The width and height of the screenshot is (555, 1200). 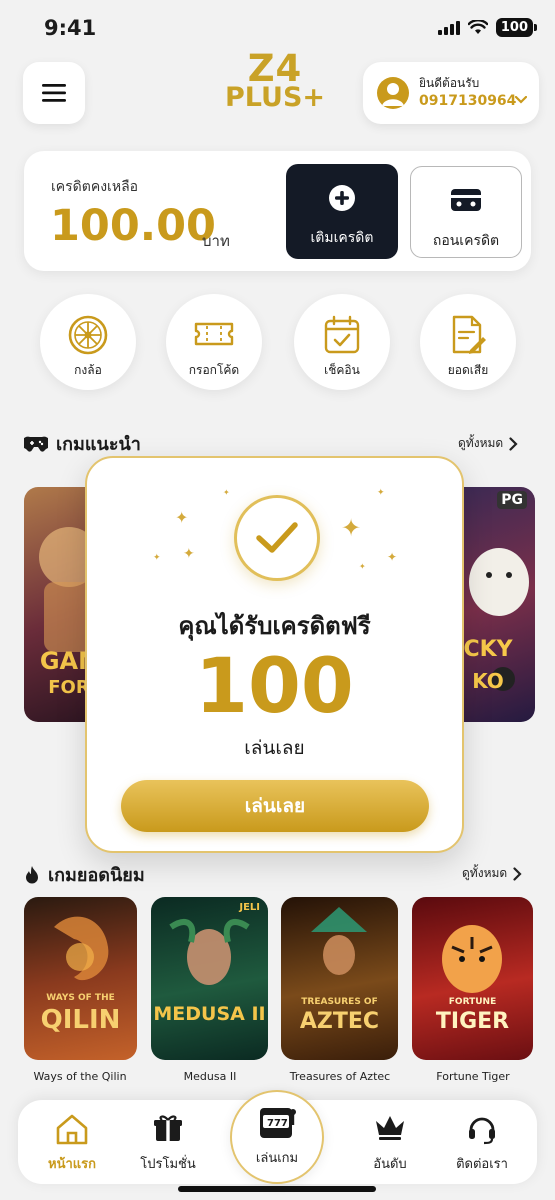 What do you see at coordinates (72, 1164) in the screenshot?
I see `nav-label: หน้าแรก` at bounding box center [72, 1164].